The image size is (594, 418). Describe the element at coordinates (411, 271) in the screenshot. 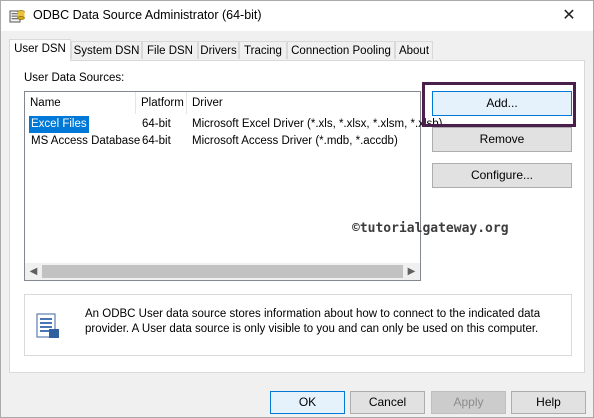

I see `scroll-right-icon: ▶` at that location.